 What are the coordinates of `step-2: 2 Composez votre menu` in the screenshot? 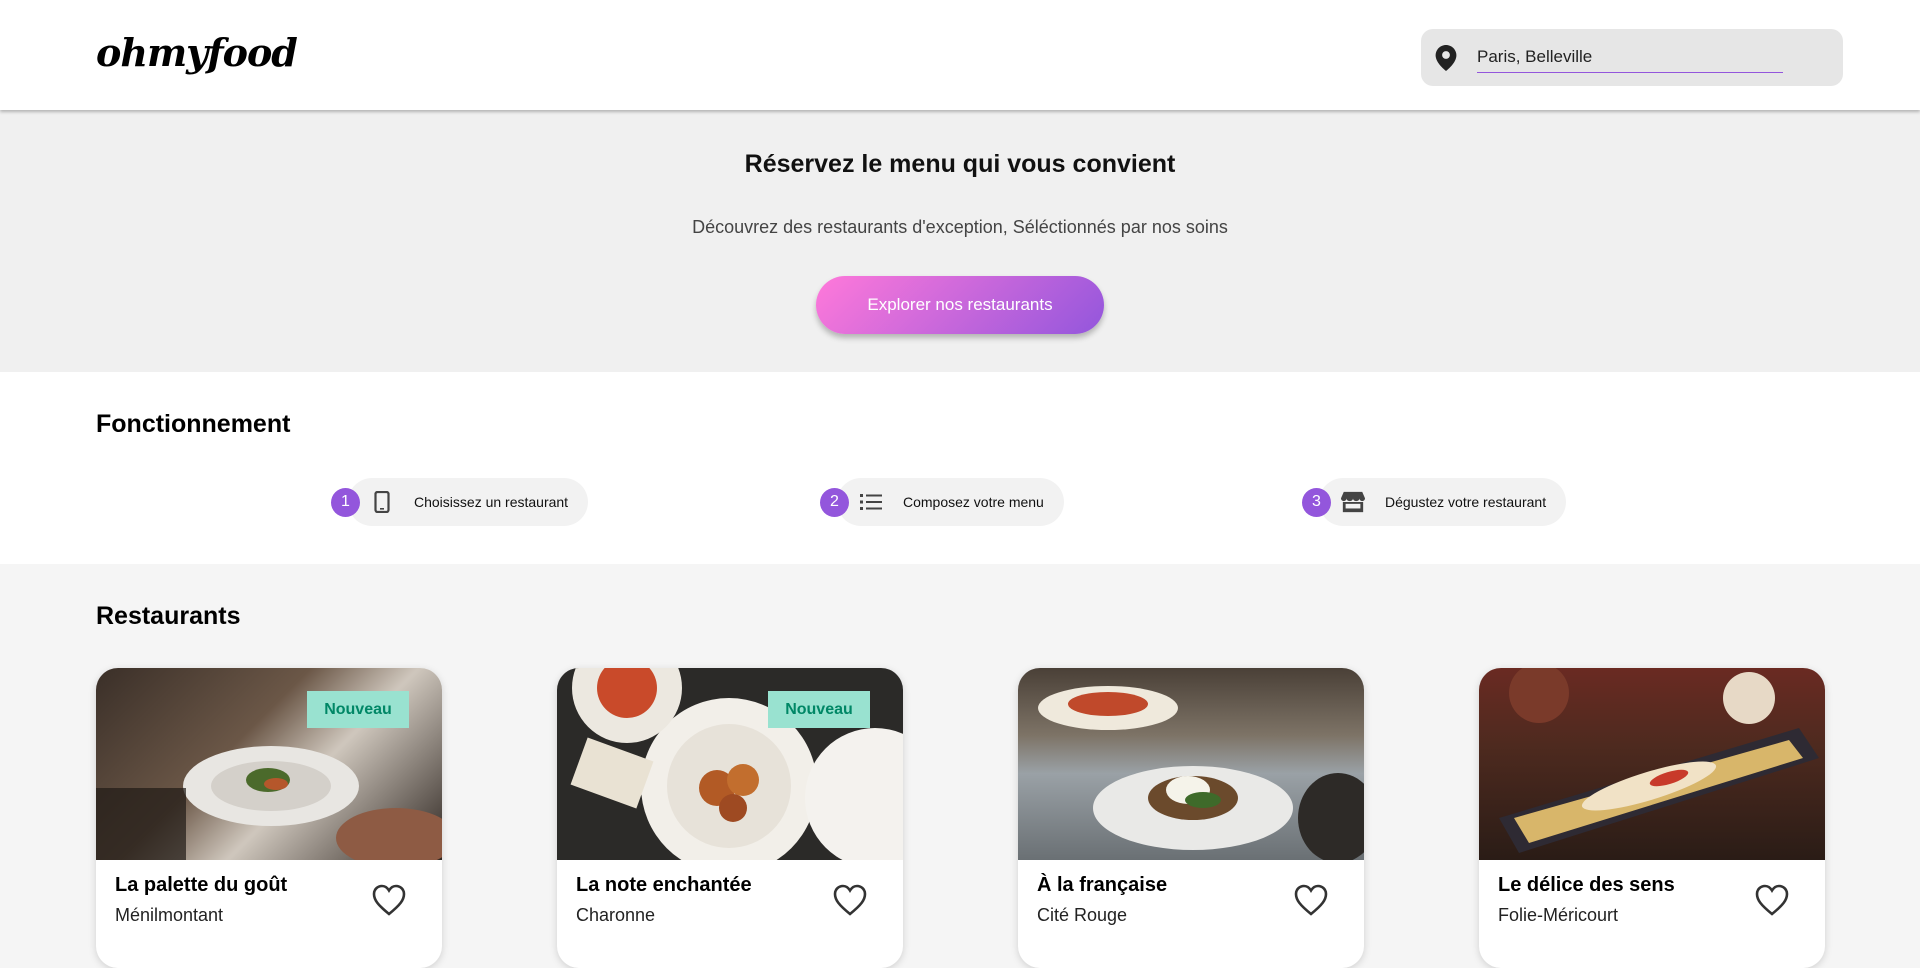 It's located at (942, 502).